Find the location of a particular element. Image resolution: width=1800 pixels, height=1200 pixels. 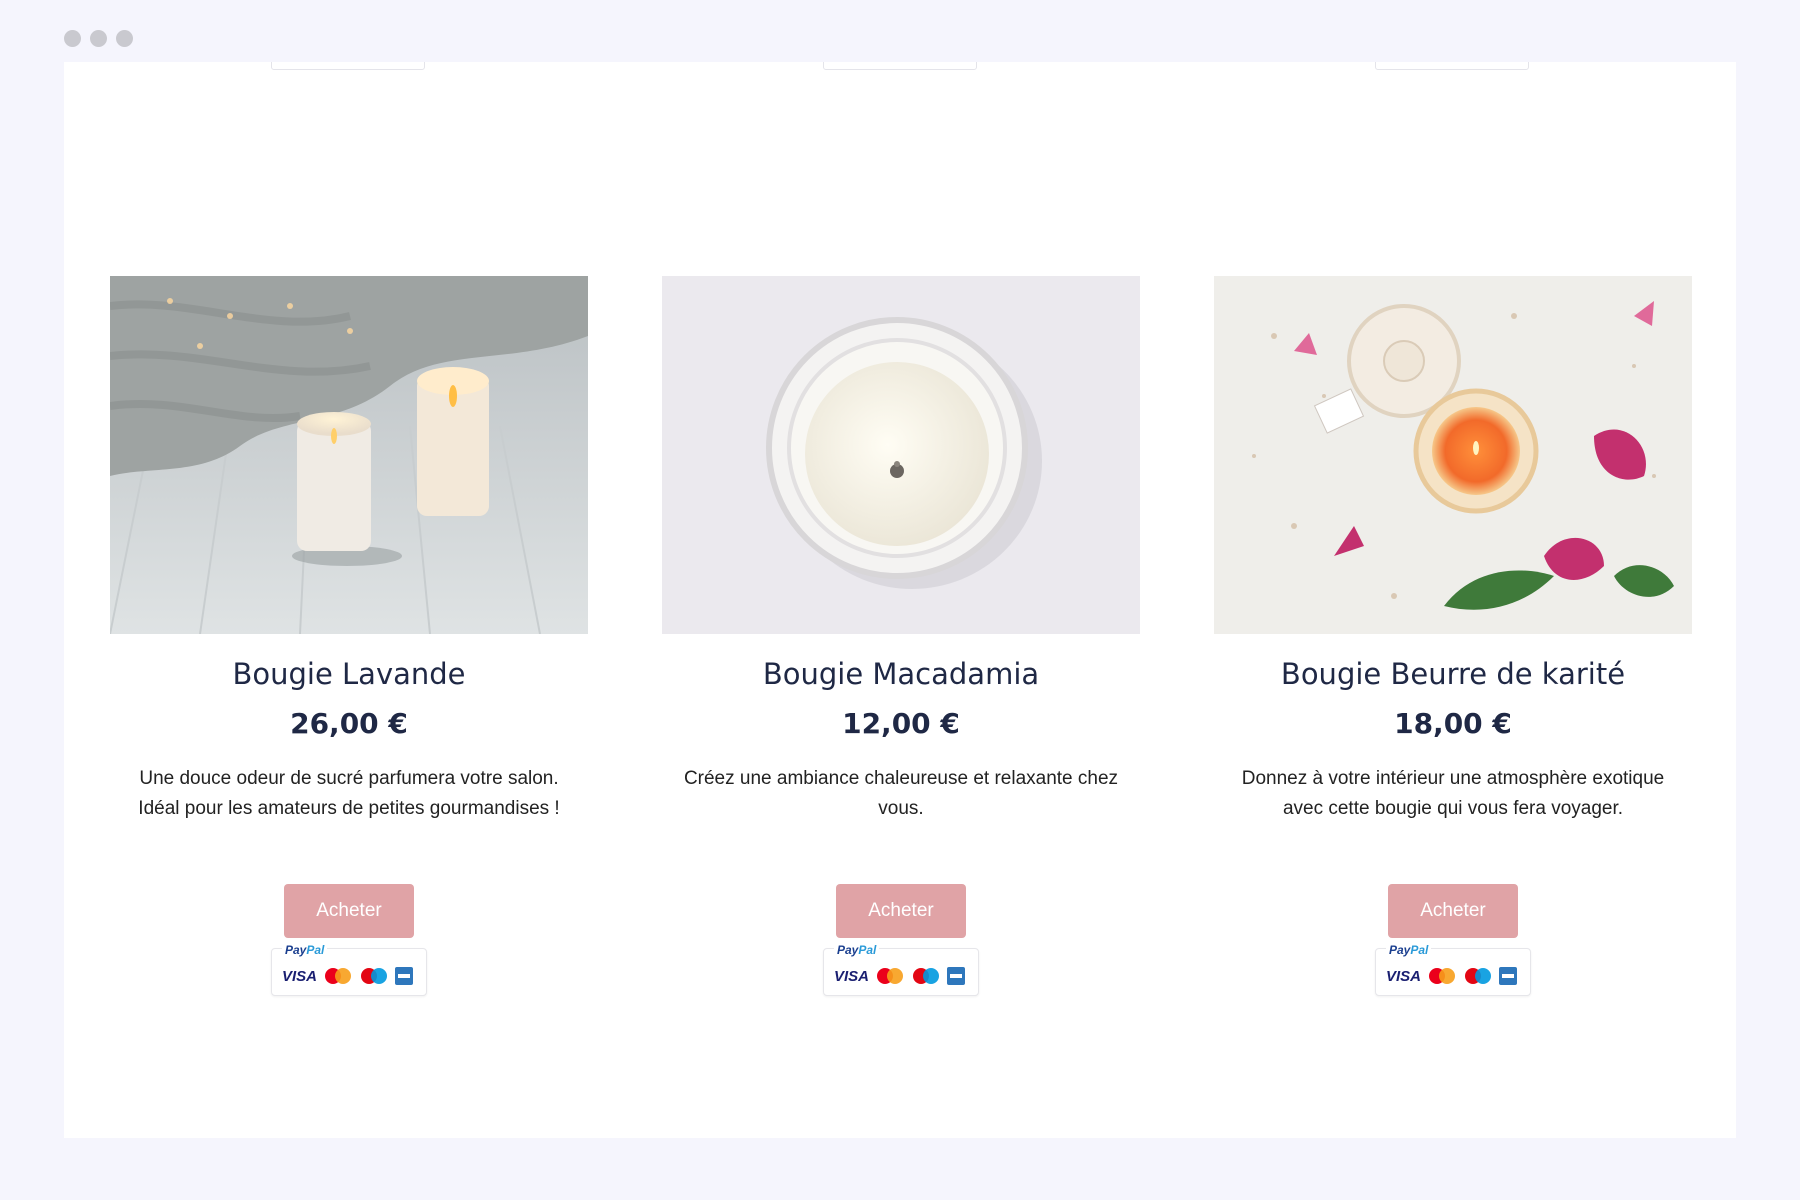

product-title: Bougie Macadamia is located at coordinates (901, 674).